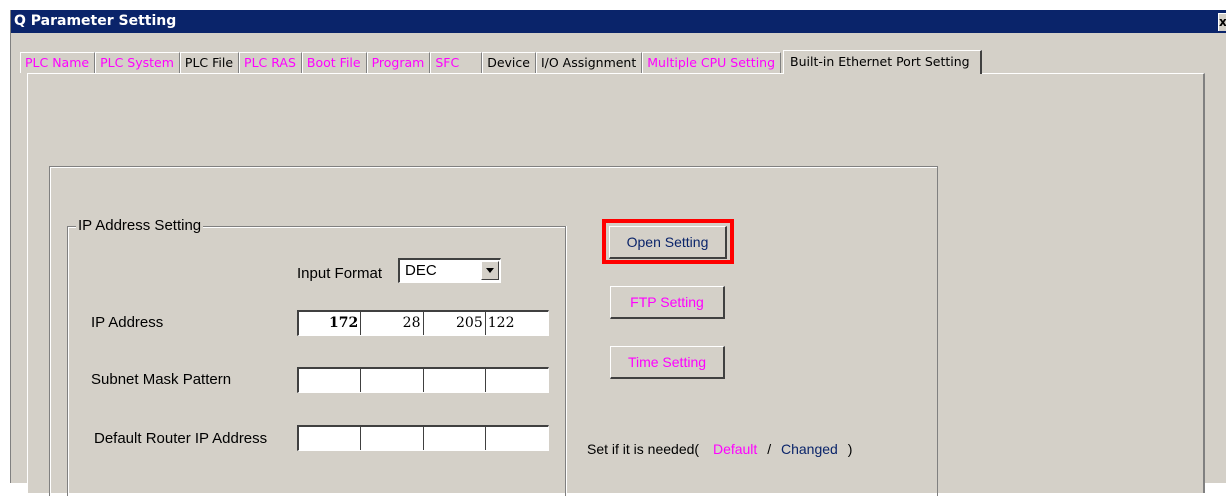 Image resolution: width=1226 pixels, height=496 pixels. I want to click on tab-label: PLC Name, so click(57, 62).